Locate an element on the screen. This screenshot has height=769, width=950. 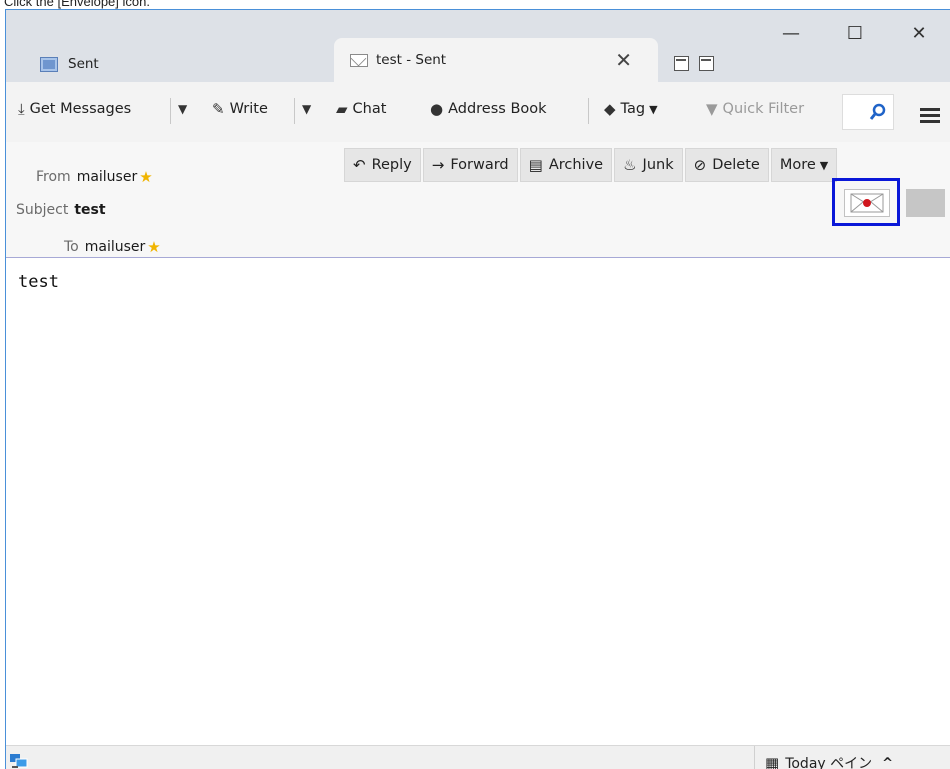
today-pane-label: Today ペイン is located at coordinates (829, 762).